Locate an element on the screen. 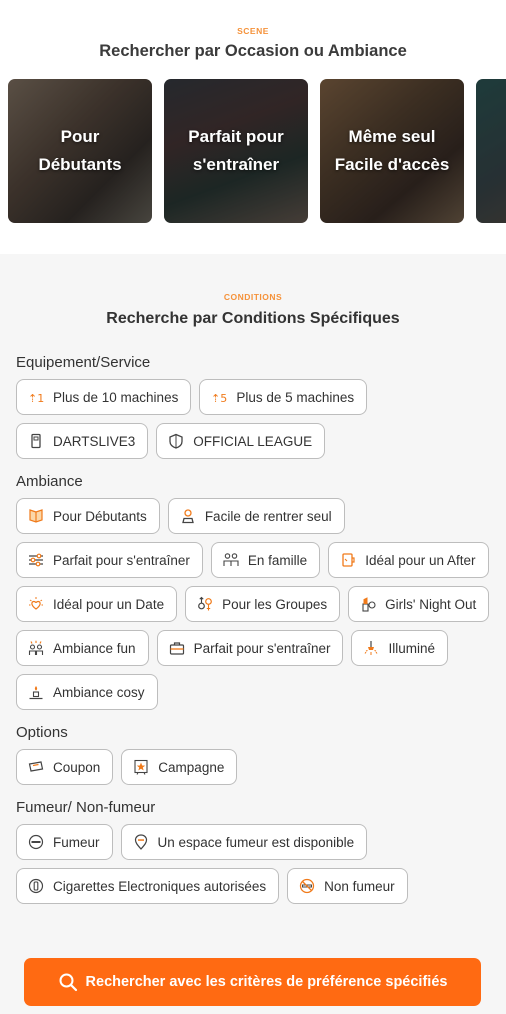  ticket-icon is located at coordinates (36, 767).